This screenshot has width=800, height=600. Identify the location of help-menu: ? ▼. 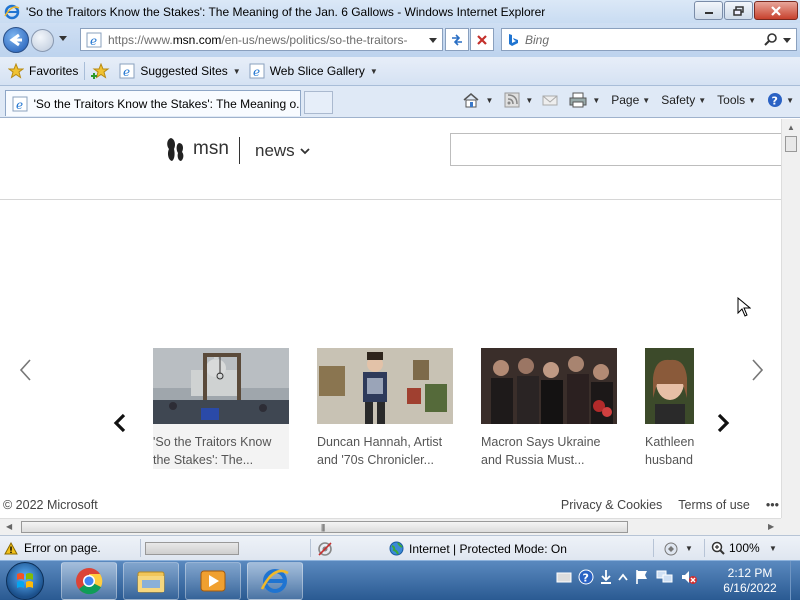
(780, 100).